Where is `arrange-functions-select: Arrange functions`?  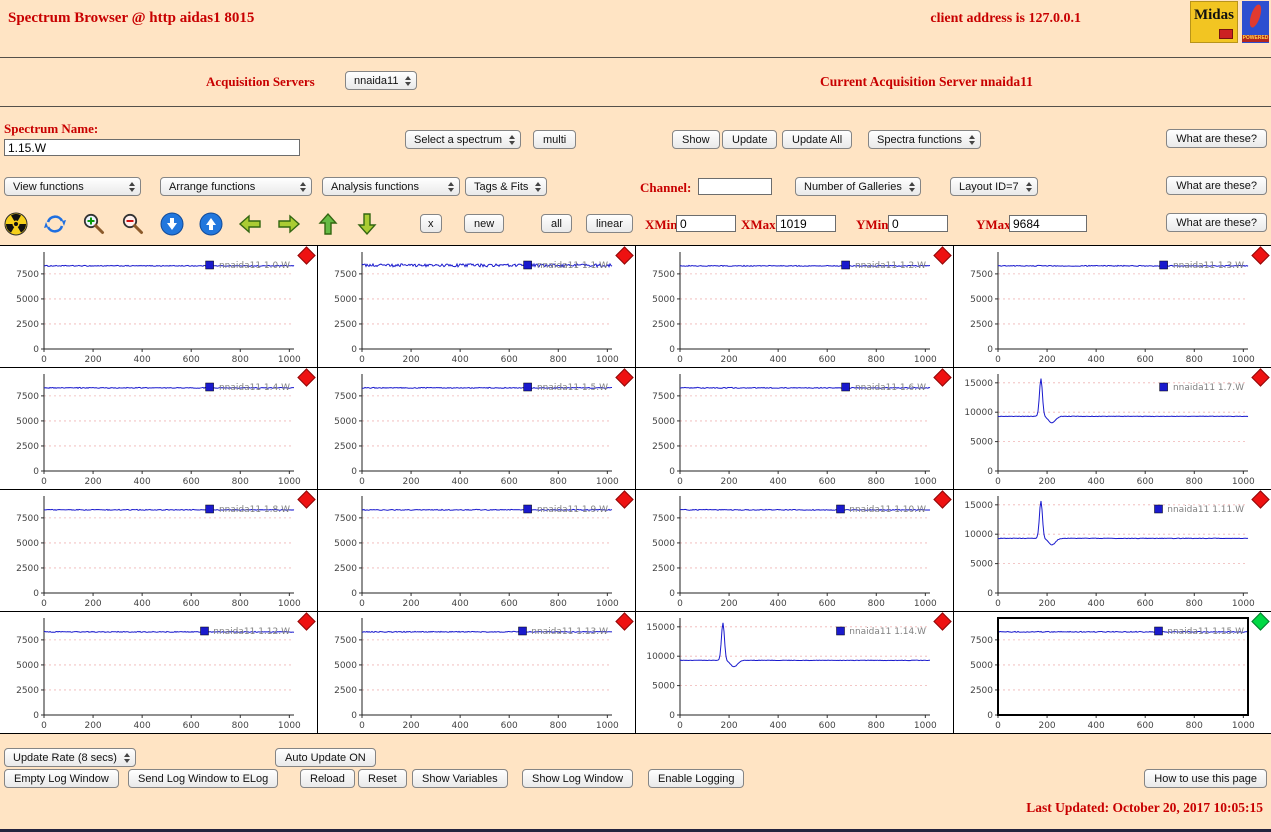
arrange-functions-select: Arrange functions is located at coordinates (236, 186).